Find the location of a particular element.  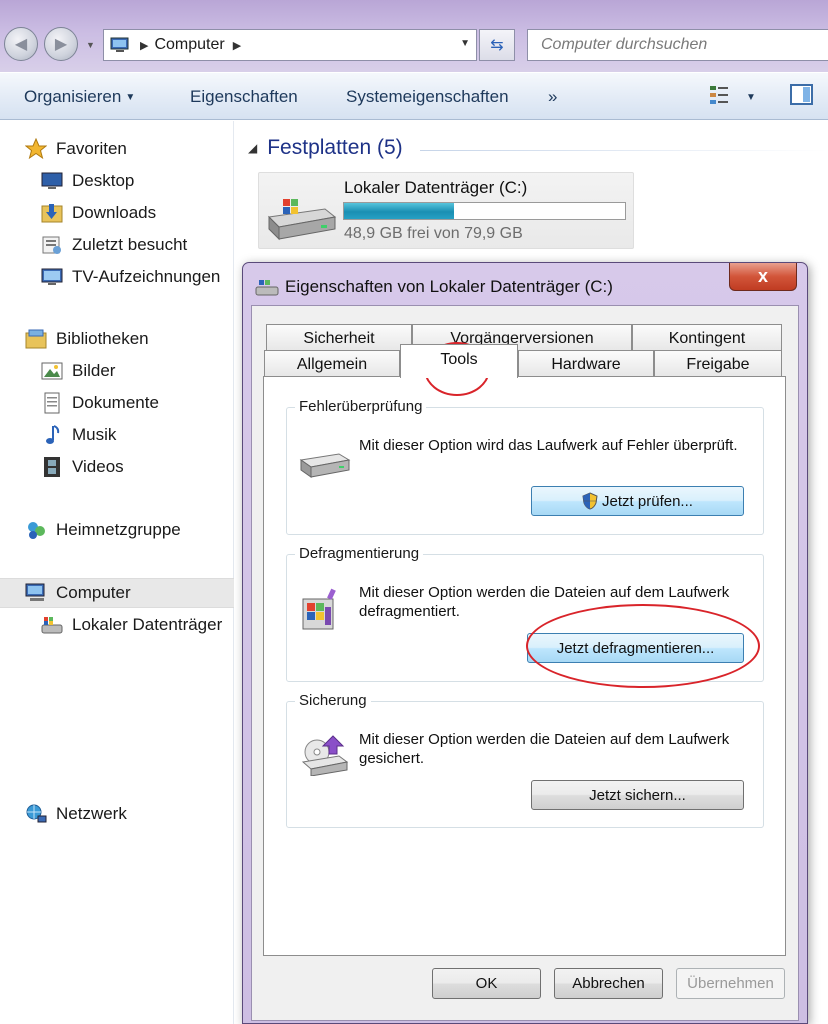

nav-computer: Computer is located at coordinates (77, 593).